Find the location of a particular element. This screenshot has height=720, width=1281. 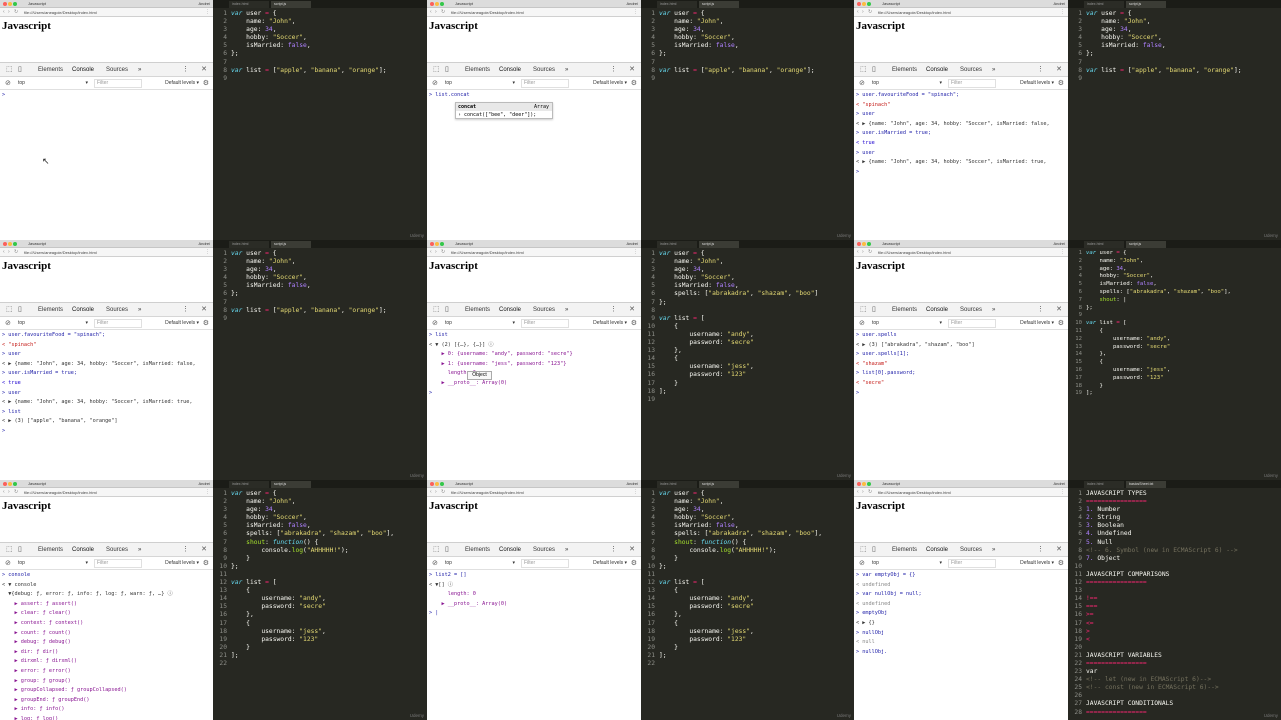

reload-icon: ↻ is located at coordinates (443, 12).